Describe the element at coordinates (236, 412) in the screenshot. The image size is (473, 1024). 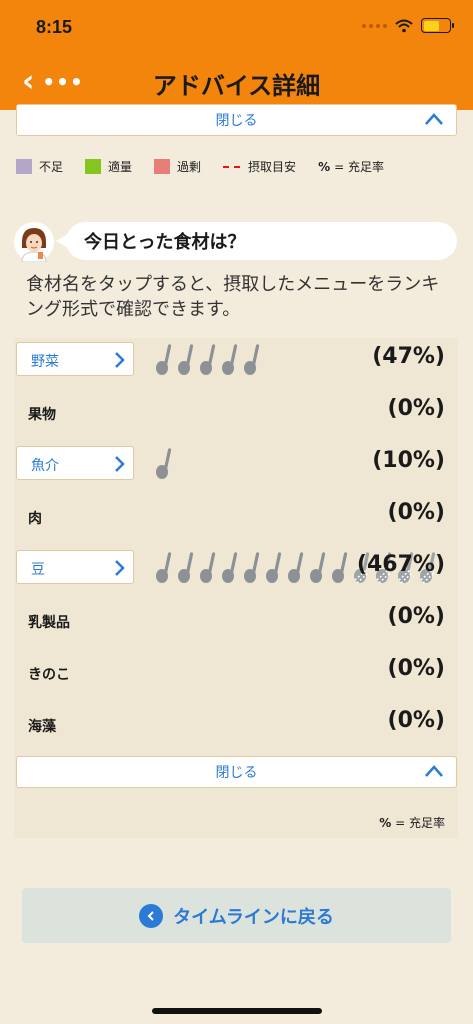
I see `food-row: 果物 (0%)` at that location.